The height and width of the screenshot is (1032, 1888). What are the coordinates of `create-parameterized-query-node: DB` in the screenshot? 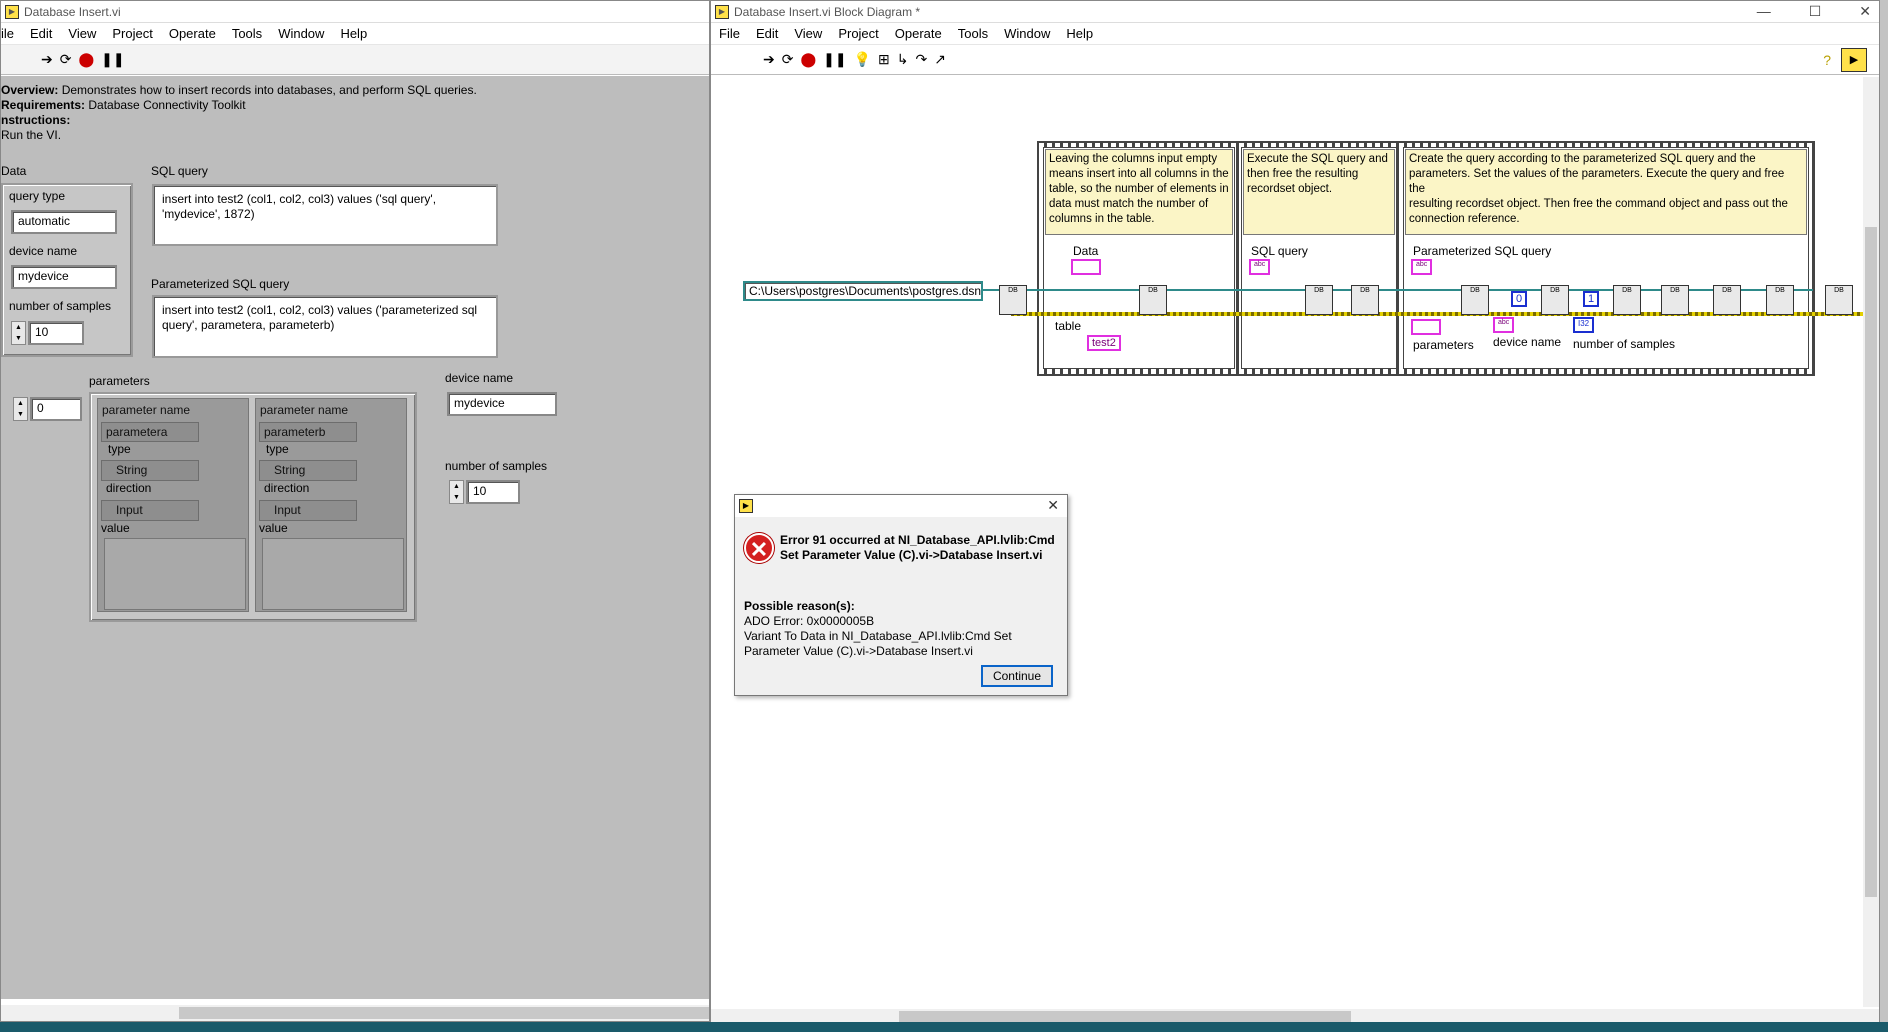 It's located at (1475, 300).